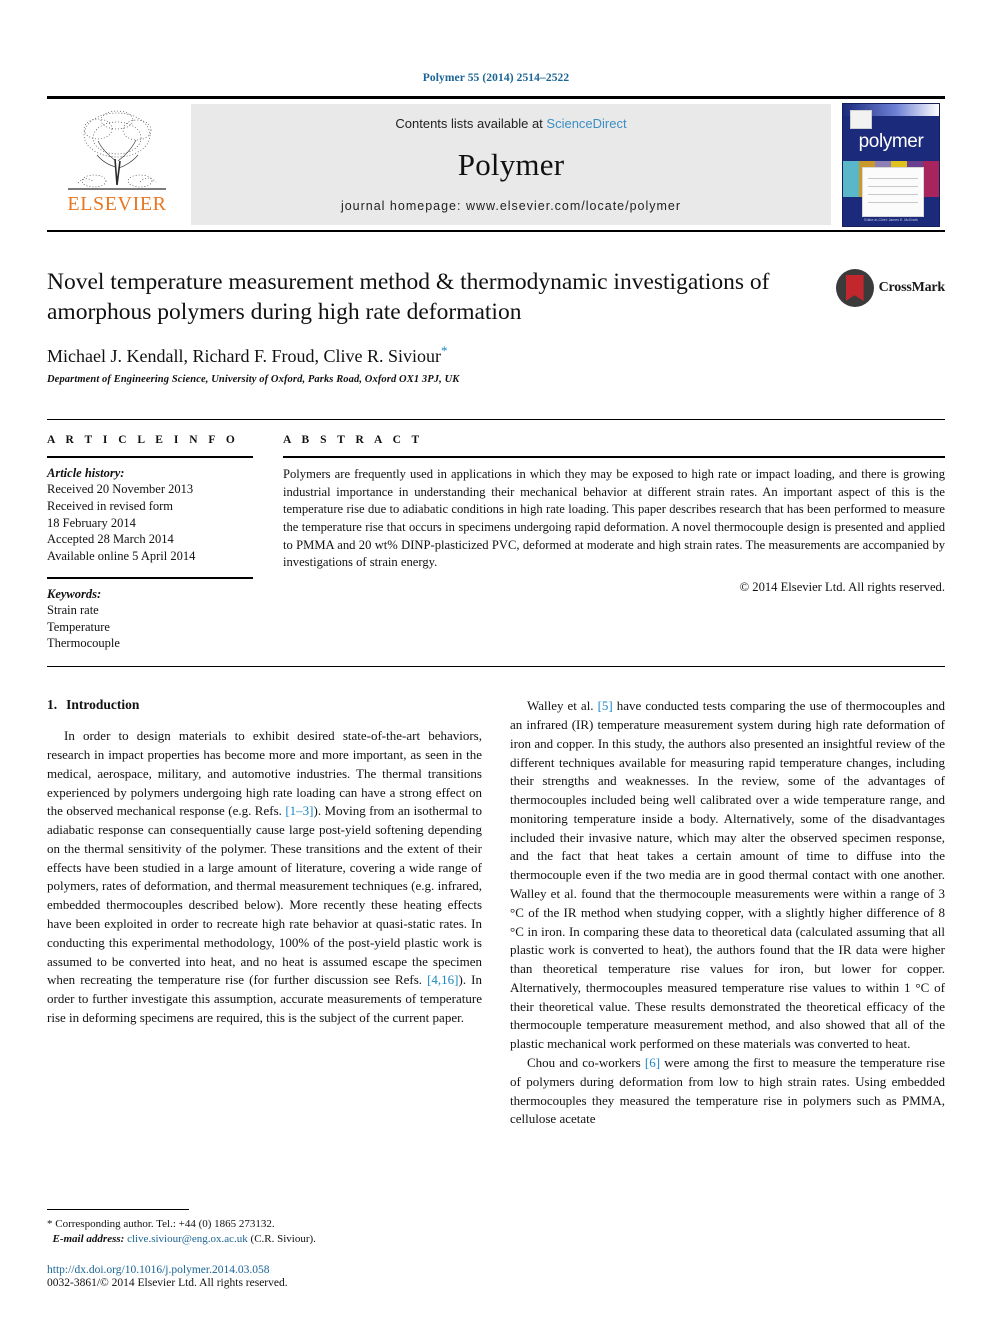 Image resolution: width=992 pixels, height=1323 pixels. What do you see at coordinates (496, 78) in the screenshot?
I see `running-head: Polymer 55 (2014) 2514–2522` at bounding box center [496, 78].